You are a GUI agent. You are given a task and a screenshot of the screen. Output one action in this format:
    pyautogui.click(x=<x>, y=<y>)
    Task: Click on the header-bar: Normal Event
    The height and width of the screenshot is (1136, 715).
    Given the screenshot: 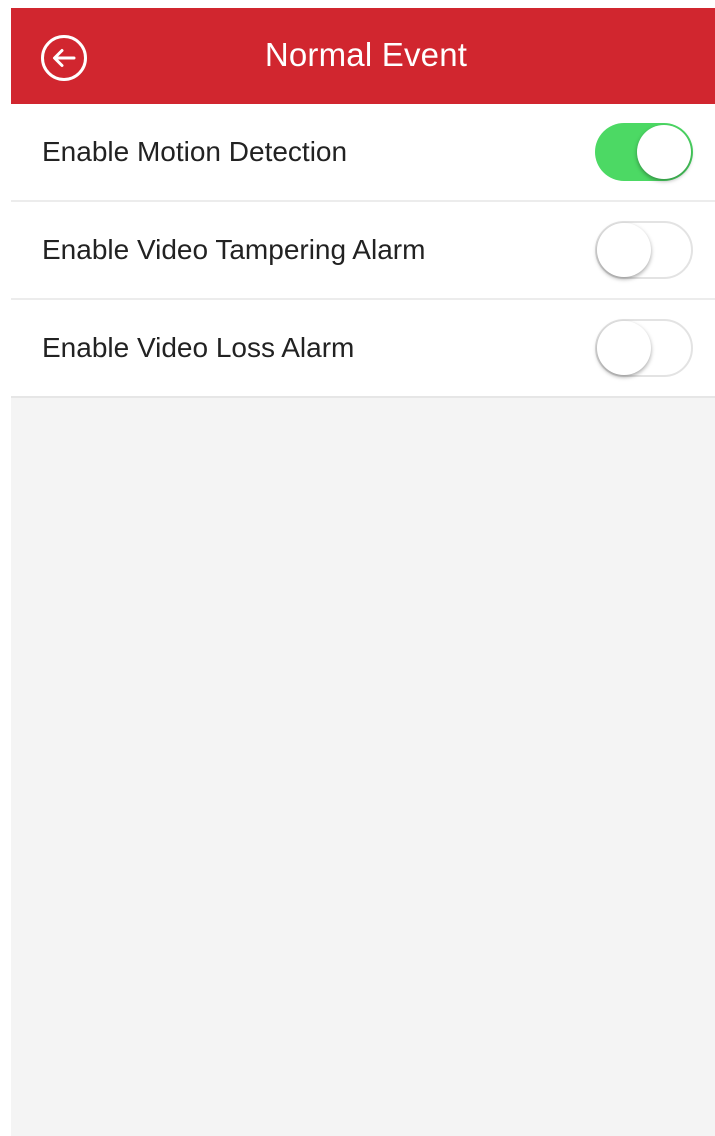 What is the action you would take?
    pyautogui.click(x=363, y=56)
    